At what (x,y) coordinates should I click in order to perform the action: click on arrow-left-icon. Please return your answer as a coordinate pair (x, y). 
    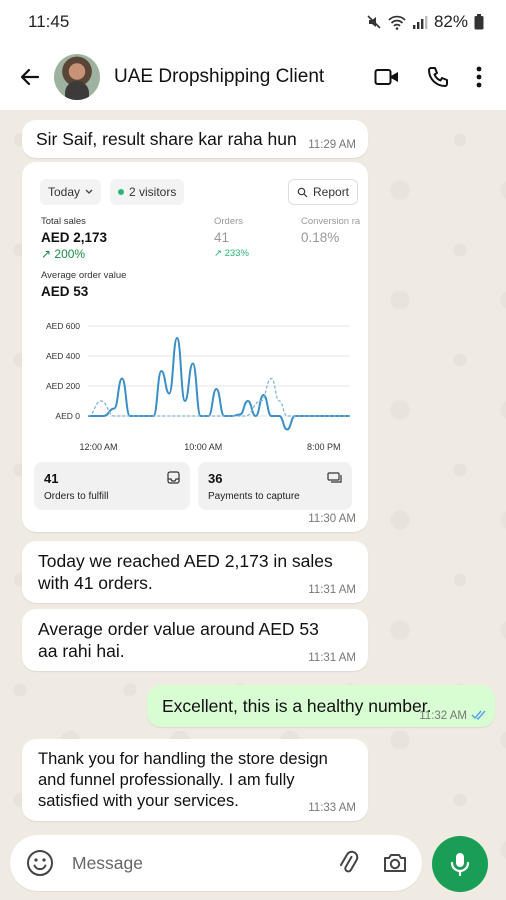
    Looking at the image, I should click on (30, 77).